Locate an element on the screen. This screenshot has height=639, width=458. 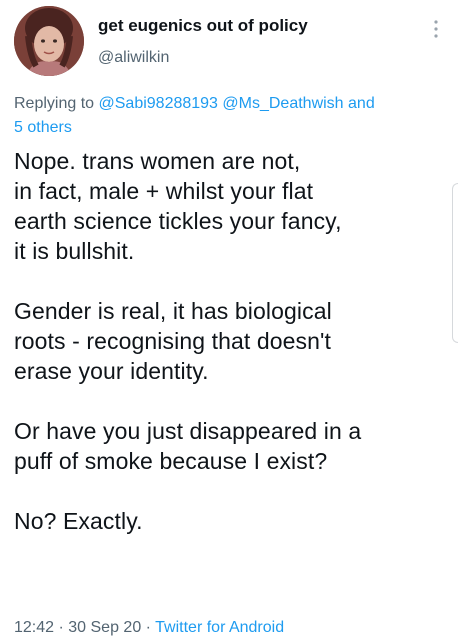
user-handle: @aliwilkin is located at coordinates (203, 58).